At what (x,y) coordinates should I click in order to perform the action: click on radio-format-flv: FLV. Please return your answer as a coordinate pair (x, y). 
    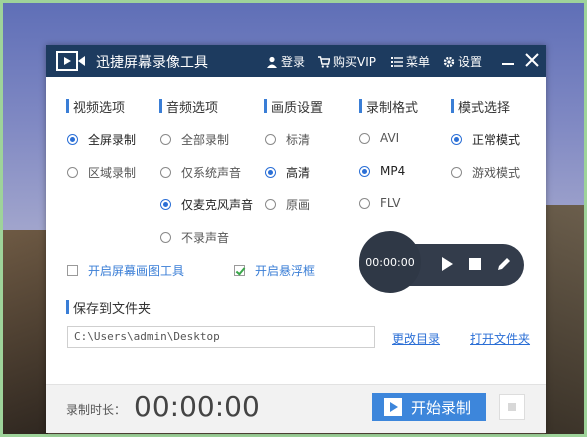
    Looking at the image, I should click on (379, 203).